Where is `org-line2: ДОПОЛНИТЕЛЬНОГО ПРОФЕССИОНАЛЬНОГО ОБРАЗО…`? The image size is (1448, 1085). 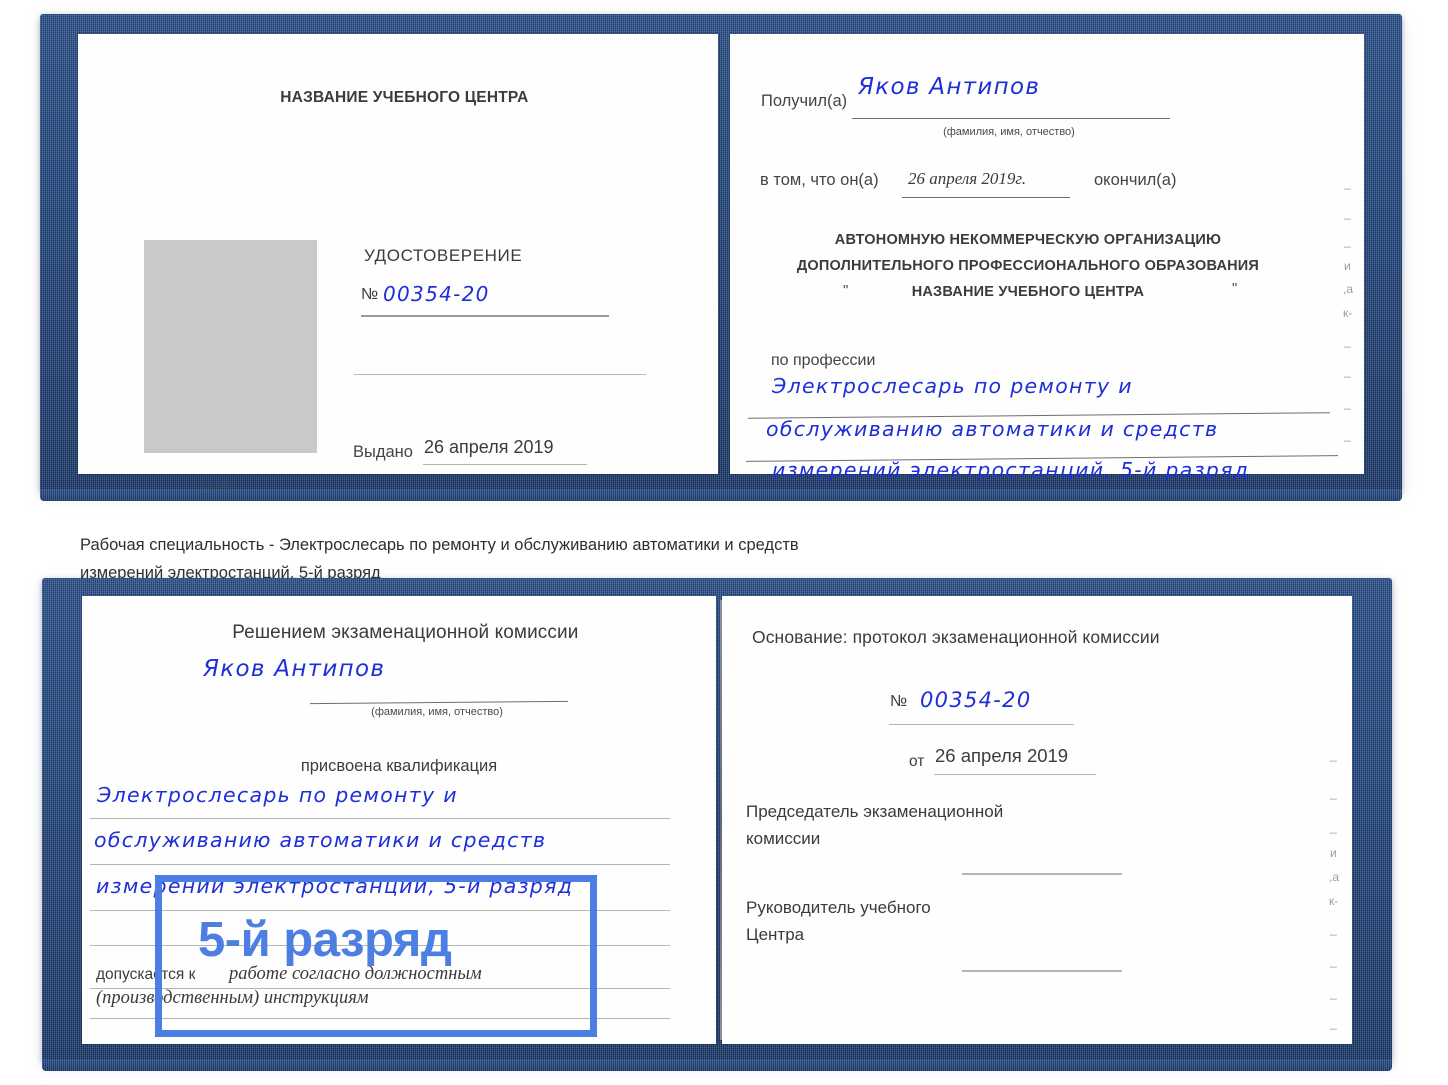
org-line2: ДОПОЛНИТЕЛЬНОГО ПРОФЕССИОНАЛЬНОГО ОБРАЗО… is located at coordinates (1028, 266).